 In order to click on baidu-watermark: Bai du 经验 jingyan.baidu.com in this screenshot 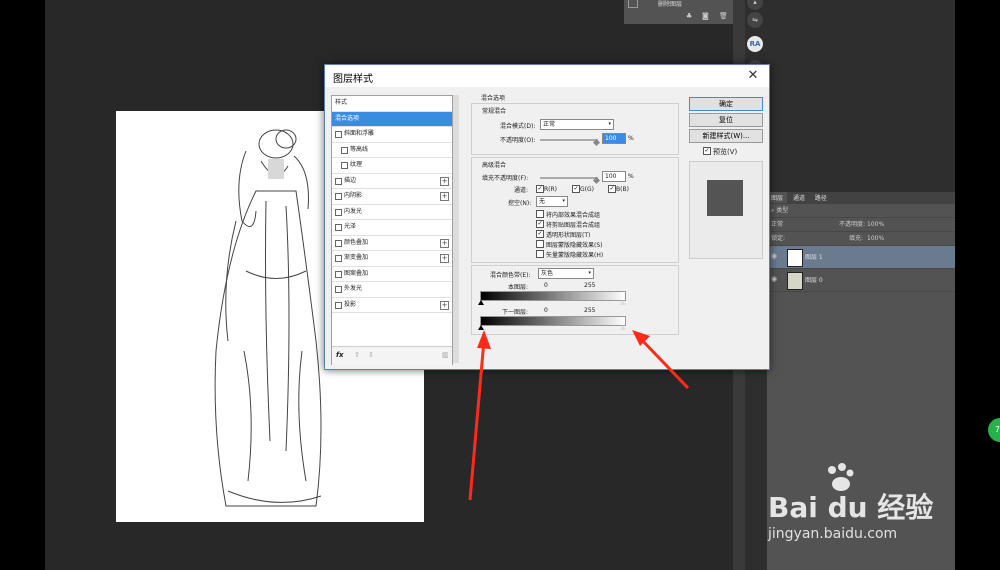, I will do `click(858, 507)`.